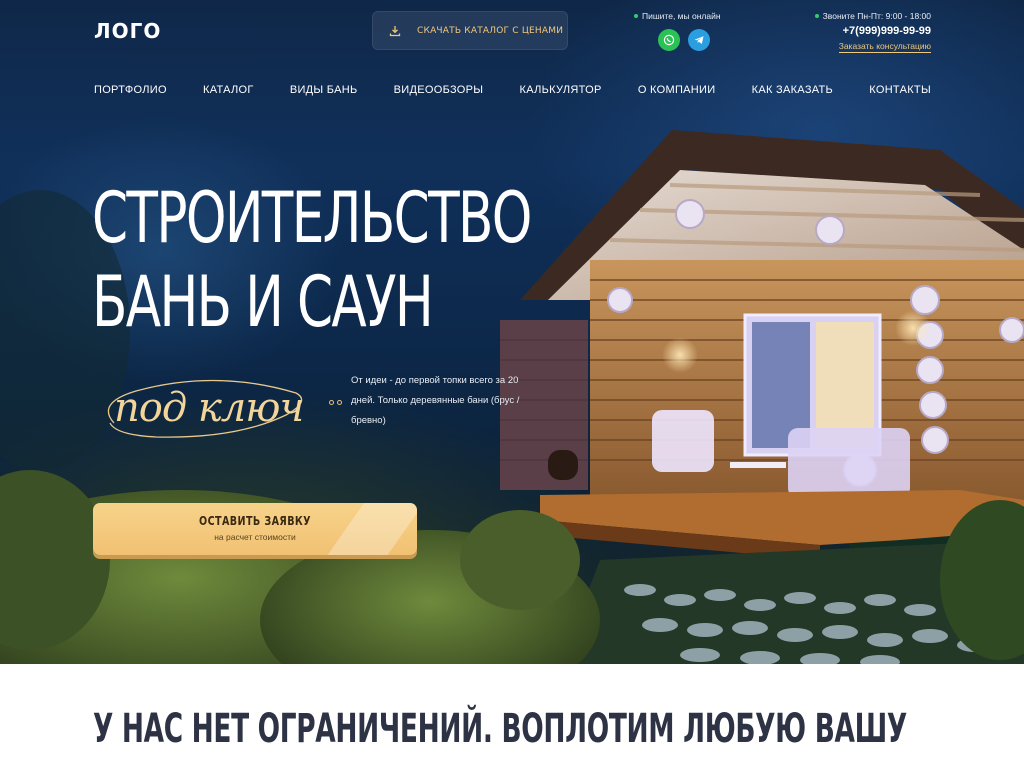 Image resolution: width=1024 pixels, height=768 pixels. Describe the element at coordinates (439, 90) in the screenshot. I see `nav-item-video-reviews: ВИДЕООБЗОРЫ` at that location.